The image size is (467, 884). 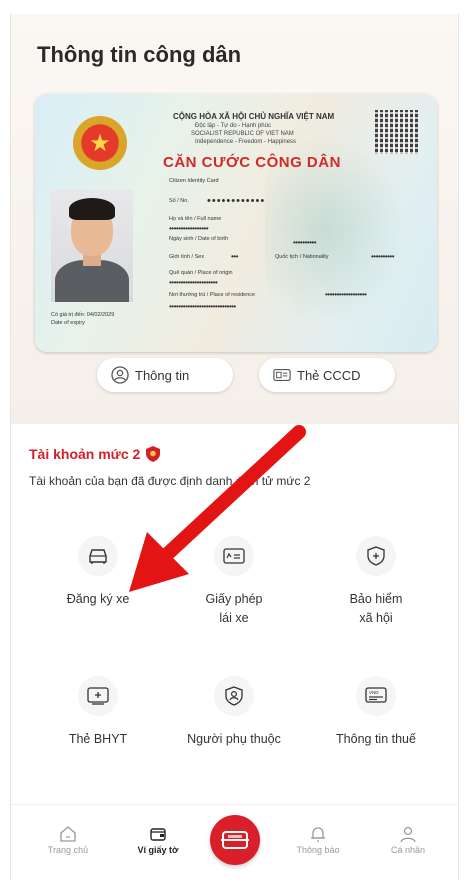 What do you see at coordinates (83, 315) in the screenshot?
I see `card-expiry: Có giá trị đến: 04/02/2029` at bounding box center [83, 315].